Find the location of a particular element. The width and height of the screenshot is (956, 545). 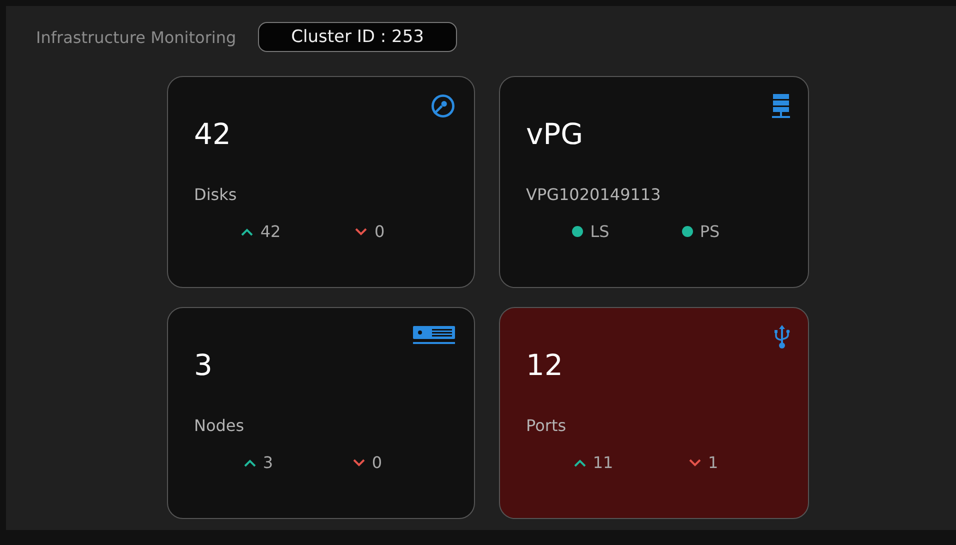

status-label: PS is located at coordinates (710, 231).